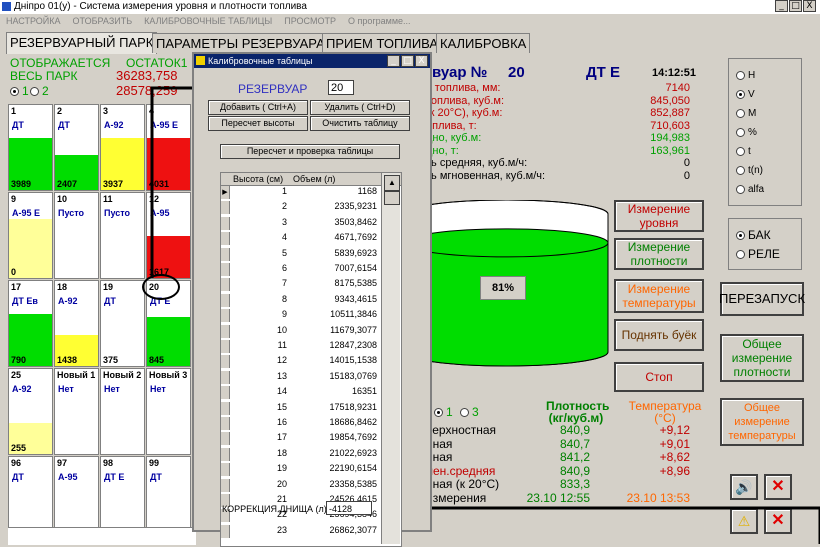  I want to click on cell-height: 11, so click(282, 345).